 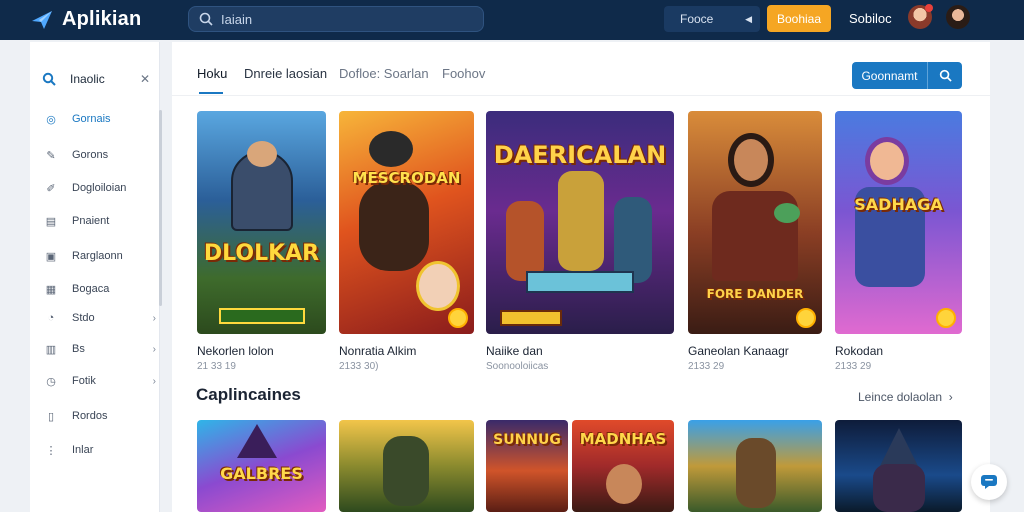 What do you see at coordinates (90, 155) in the screenshot?
I see `sidebar-item-label: Gorons` at bounding box center [90, 155].